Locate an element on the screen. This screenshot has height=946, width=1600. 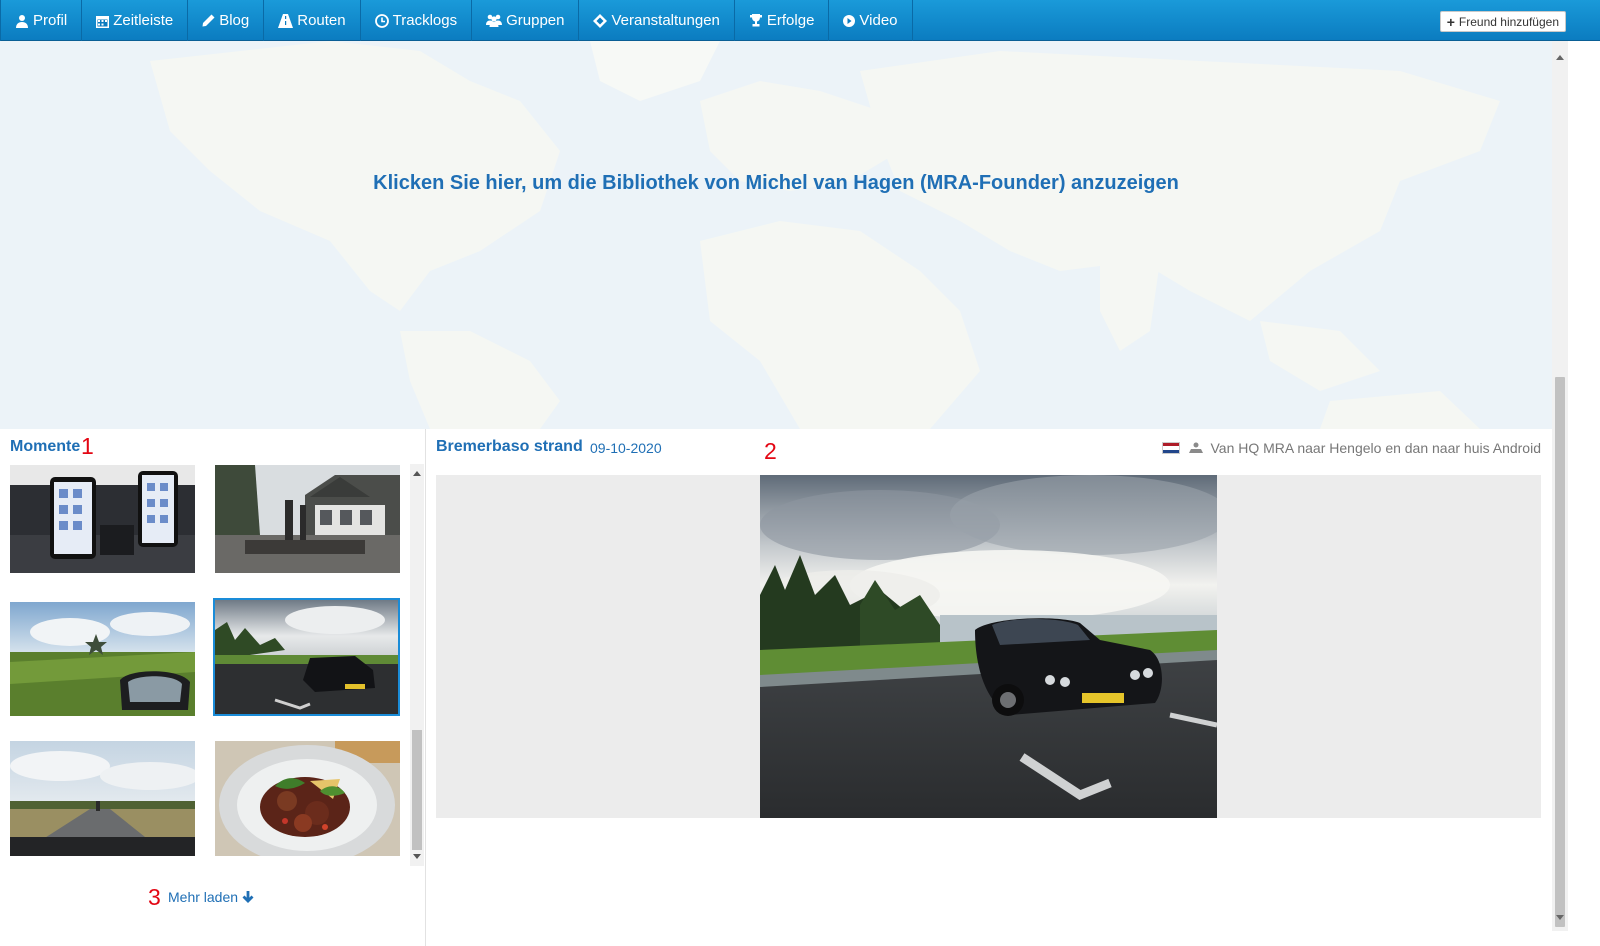
moments-grid is located at coordinates (205, 662).